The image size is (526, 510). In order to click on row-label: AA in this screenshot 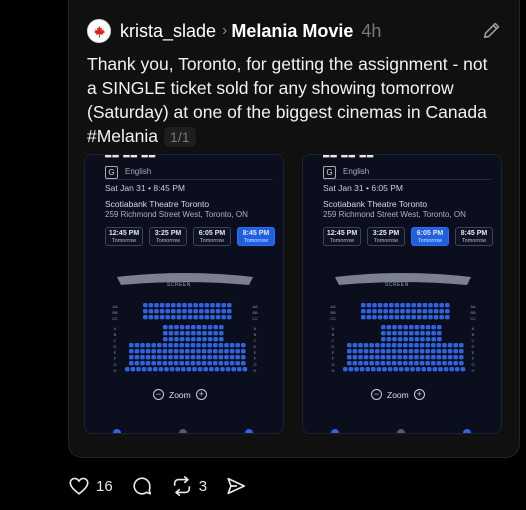, I will do `click(115, 306)`.